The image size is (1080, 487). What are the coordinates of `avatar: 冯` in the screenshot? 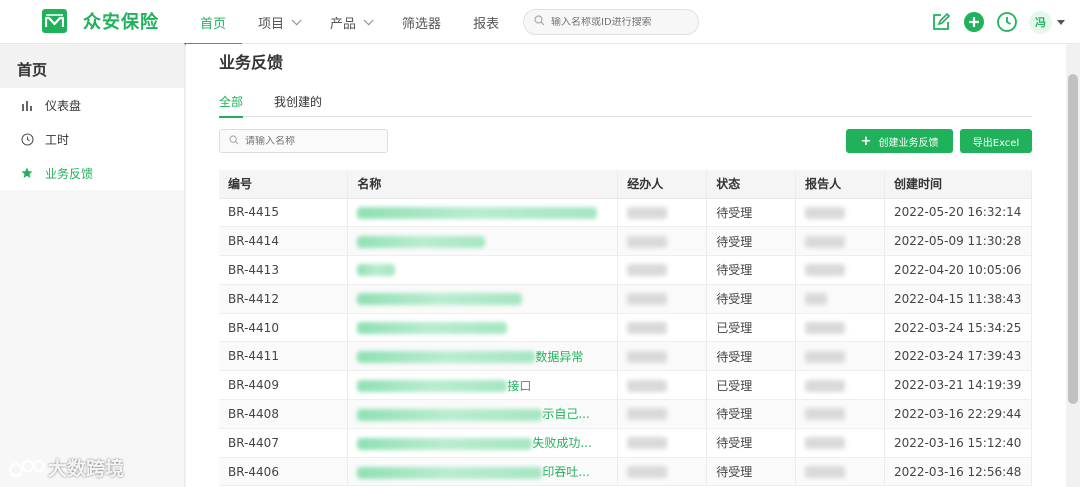 It's located at (1040, 22).